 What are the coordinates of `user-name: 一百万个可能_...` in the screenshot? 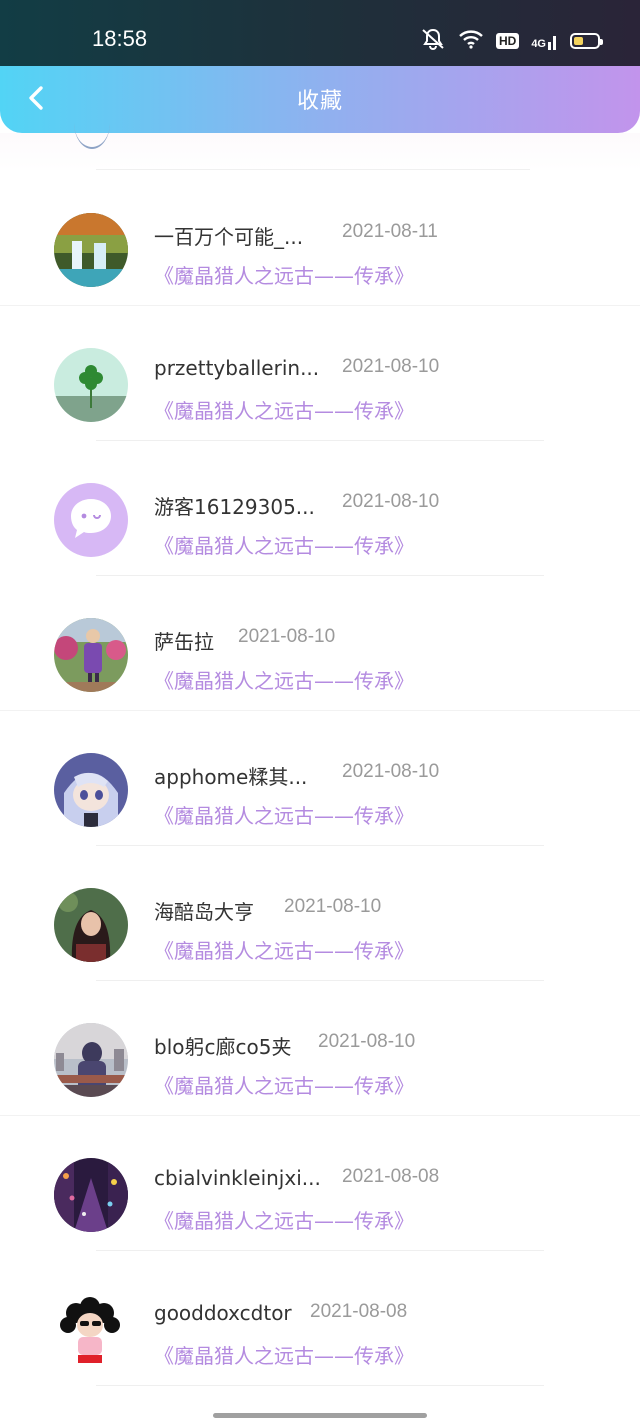 It's located at (229, 237).